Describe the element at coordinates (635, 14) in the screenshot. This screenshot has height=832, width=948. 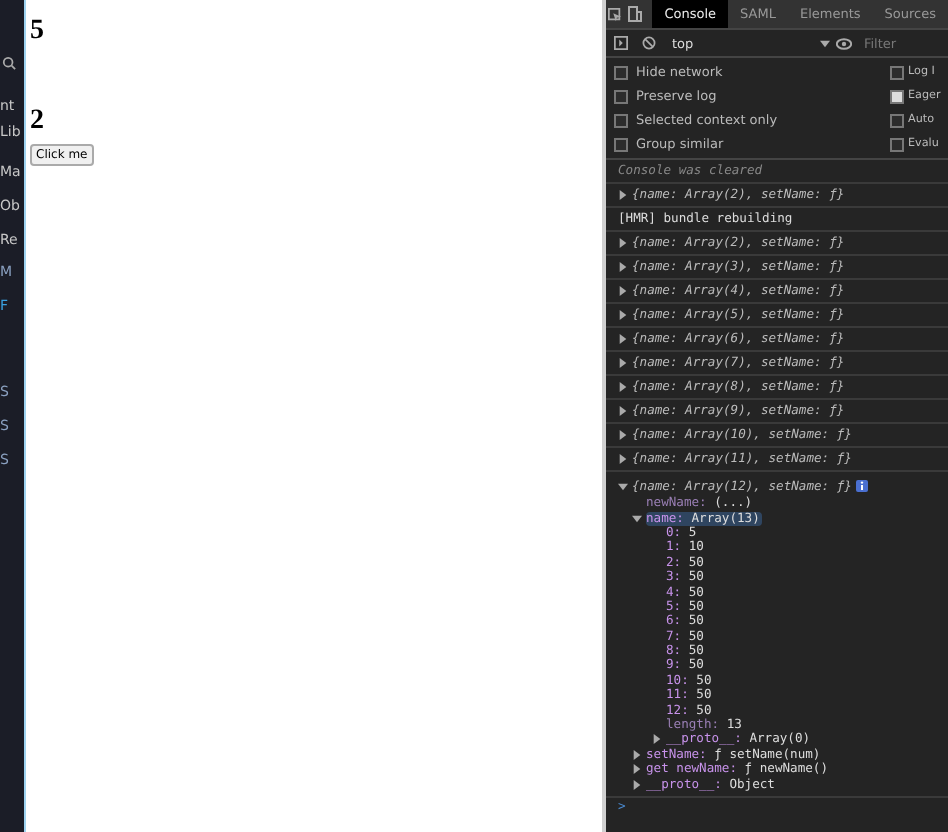
I see `device-icon` at that location.